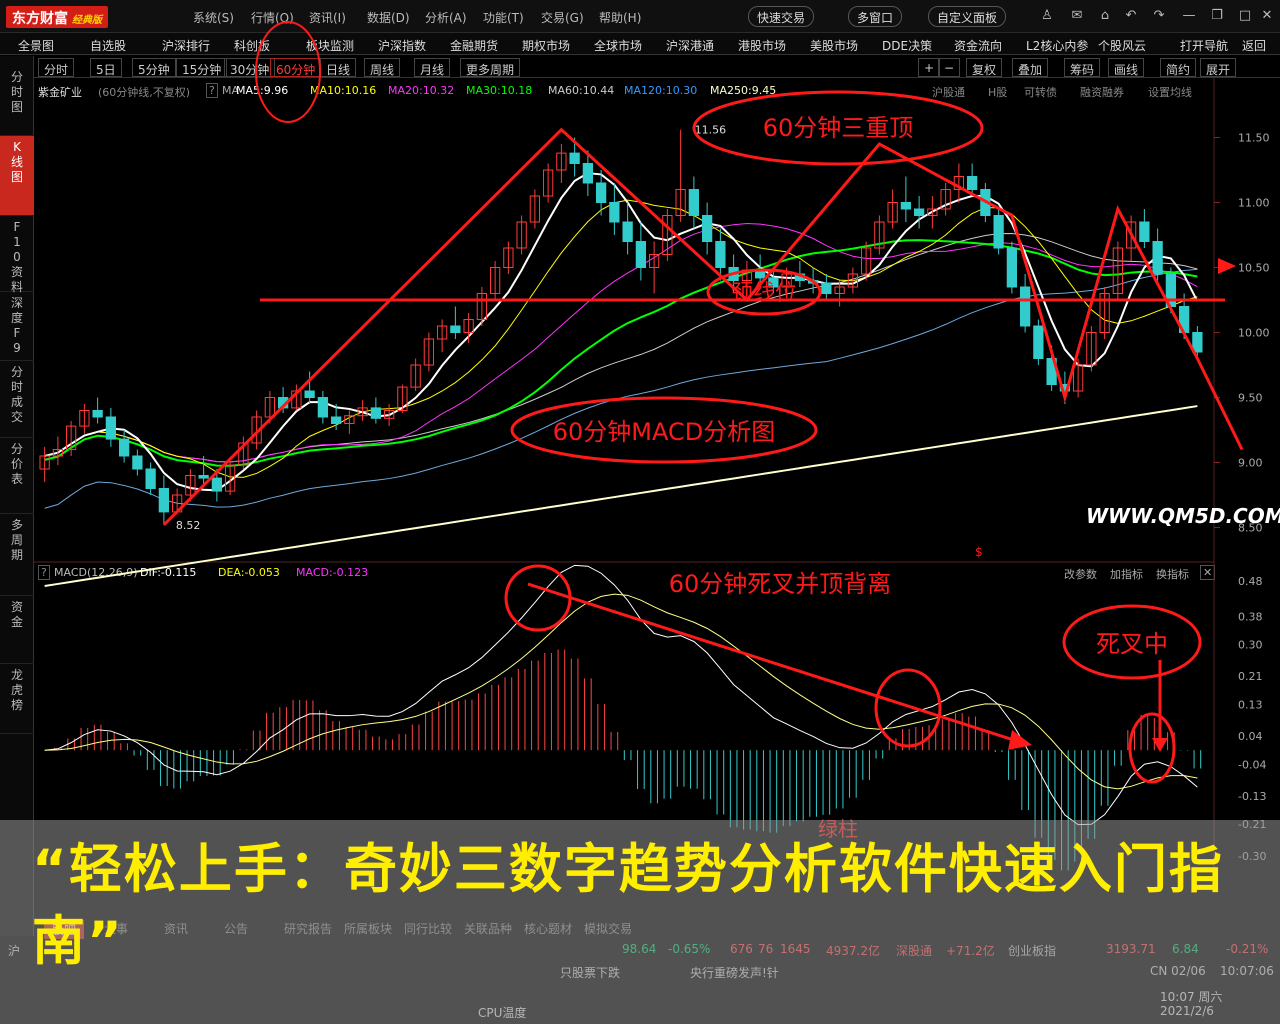  What do you see at coordinates (1252, 764) in the screenshot?
I see `macd-tick-label: -0.04` at bounding box center [1252, 764].